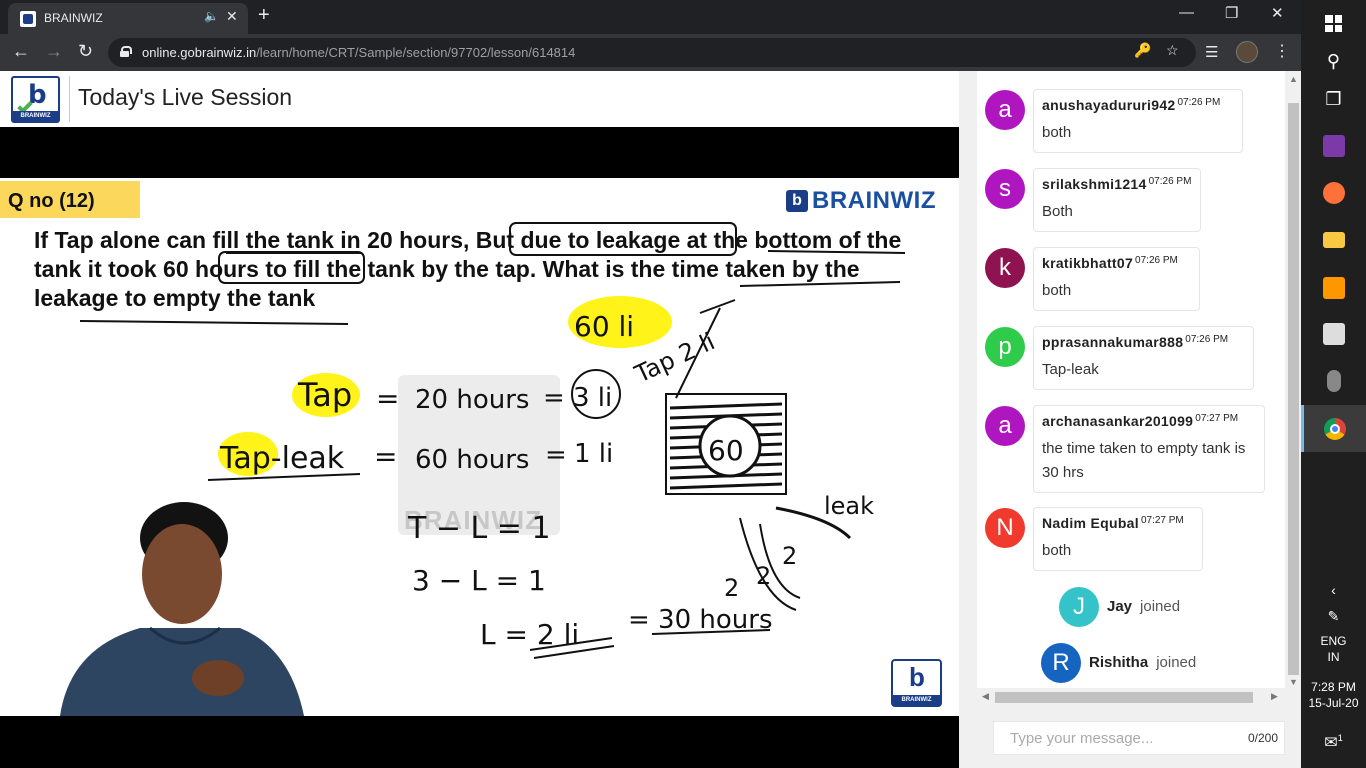  Describe the element at coordinates (849, 506) in the screenshot. I see `leak-label: leak` at that location.